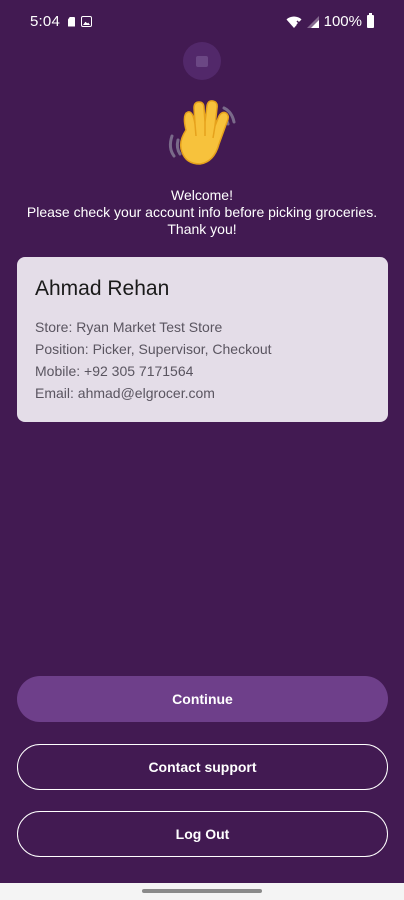  Describe the element at coordinates (202, 132) in the screenshot. I see `waving-hand-icon` at that location.